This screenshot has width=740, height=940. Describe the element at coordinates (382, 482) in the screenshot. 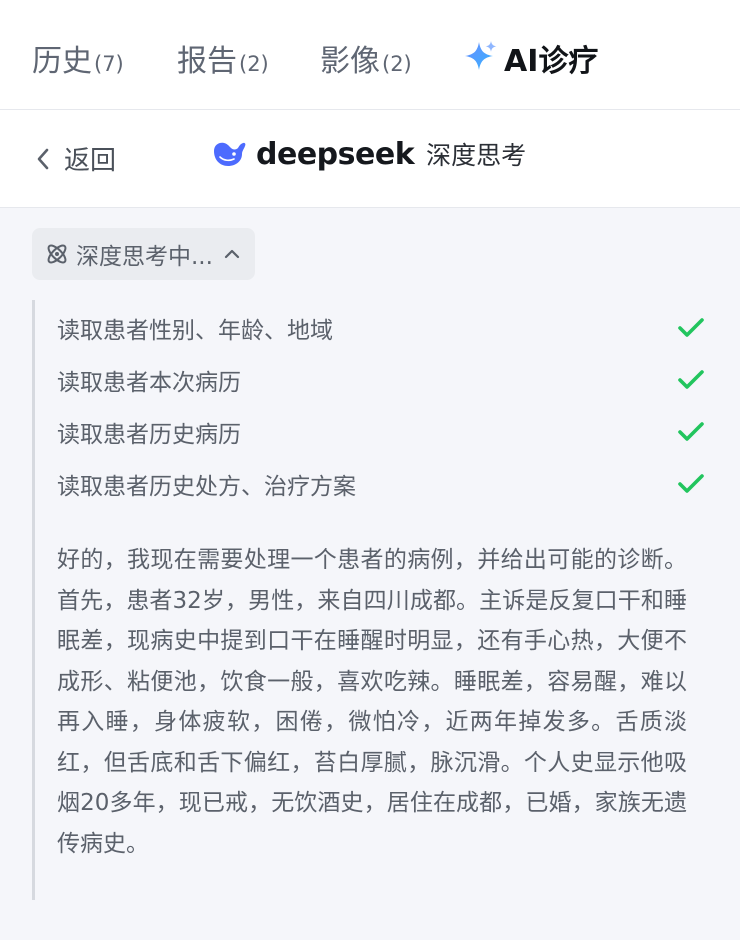

I see `thinking-step: 读取患者历史处方、治疗方案` at that location.